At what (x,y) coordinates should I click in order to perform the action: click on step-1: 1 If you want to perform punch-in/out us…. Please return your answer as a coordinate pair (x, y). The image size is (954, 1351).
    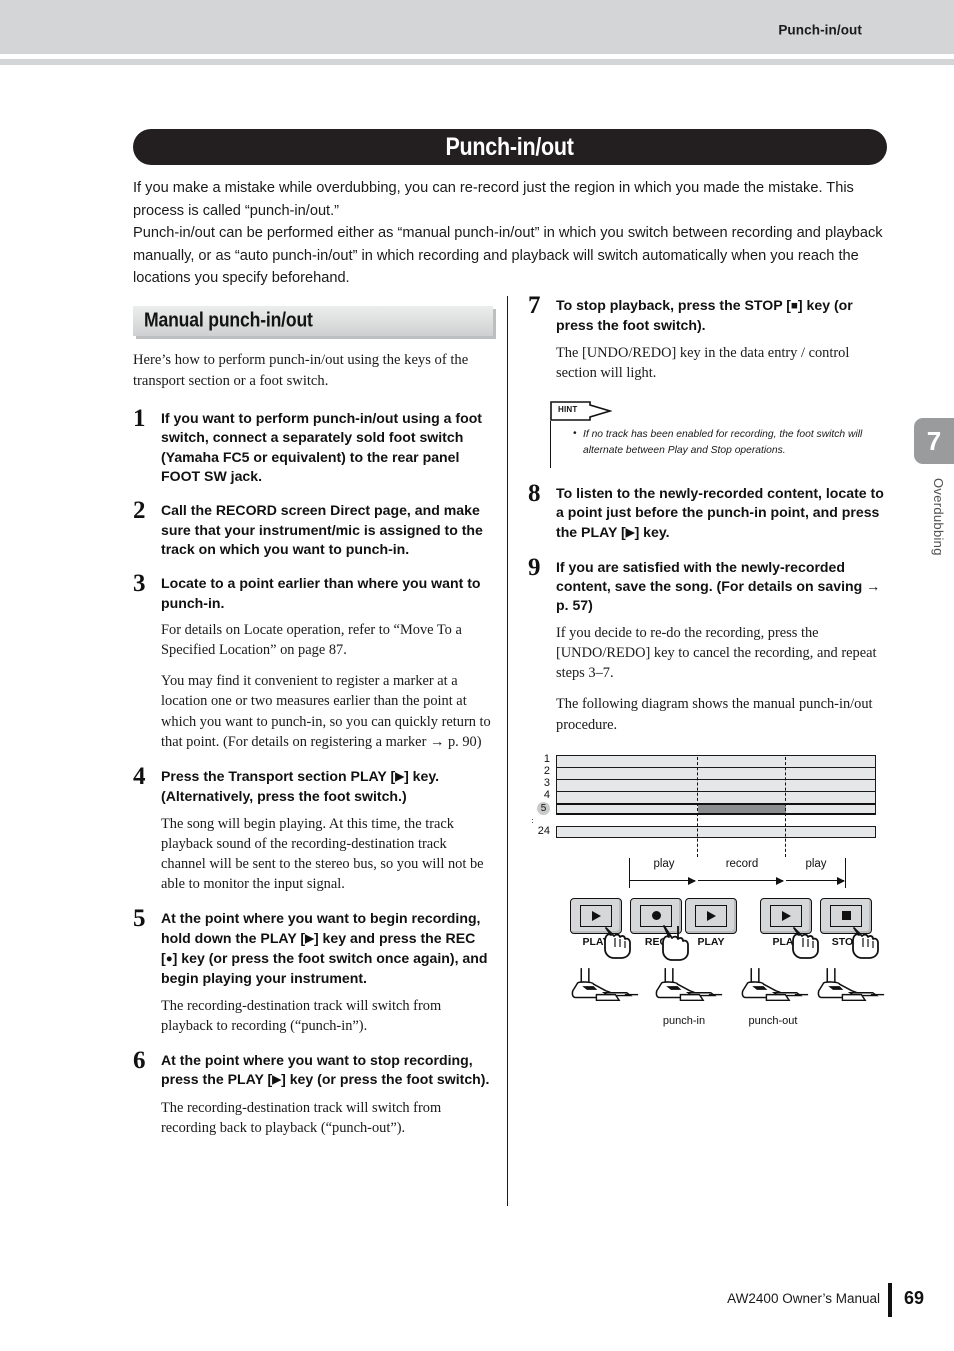
    Looking at the image, I should click on (313, 445).